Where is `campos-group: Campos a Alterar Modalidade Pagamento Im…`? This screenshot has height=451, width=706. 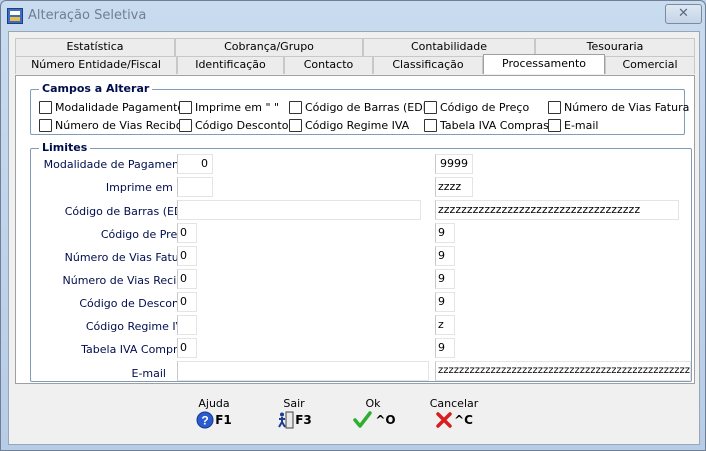 campos-group: Campos a Alterar Modalidade Pagamento Im… is located at coordinates (359, 108).